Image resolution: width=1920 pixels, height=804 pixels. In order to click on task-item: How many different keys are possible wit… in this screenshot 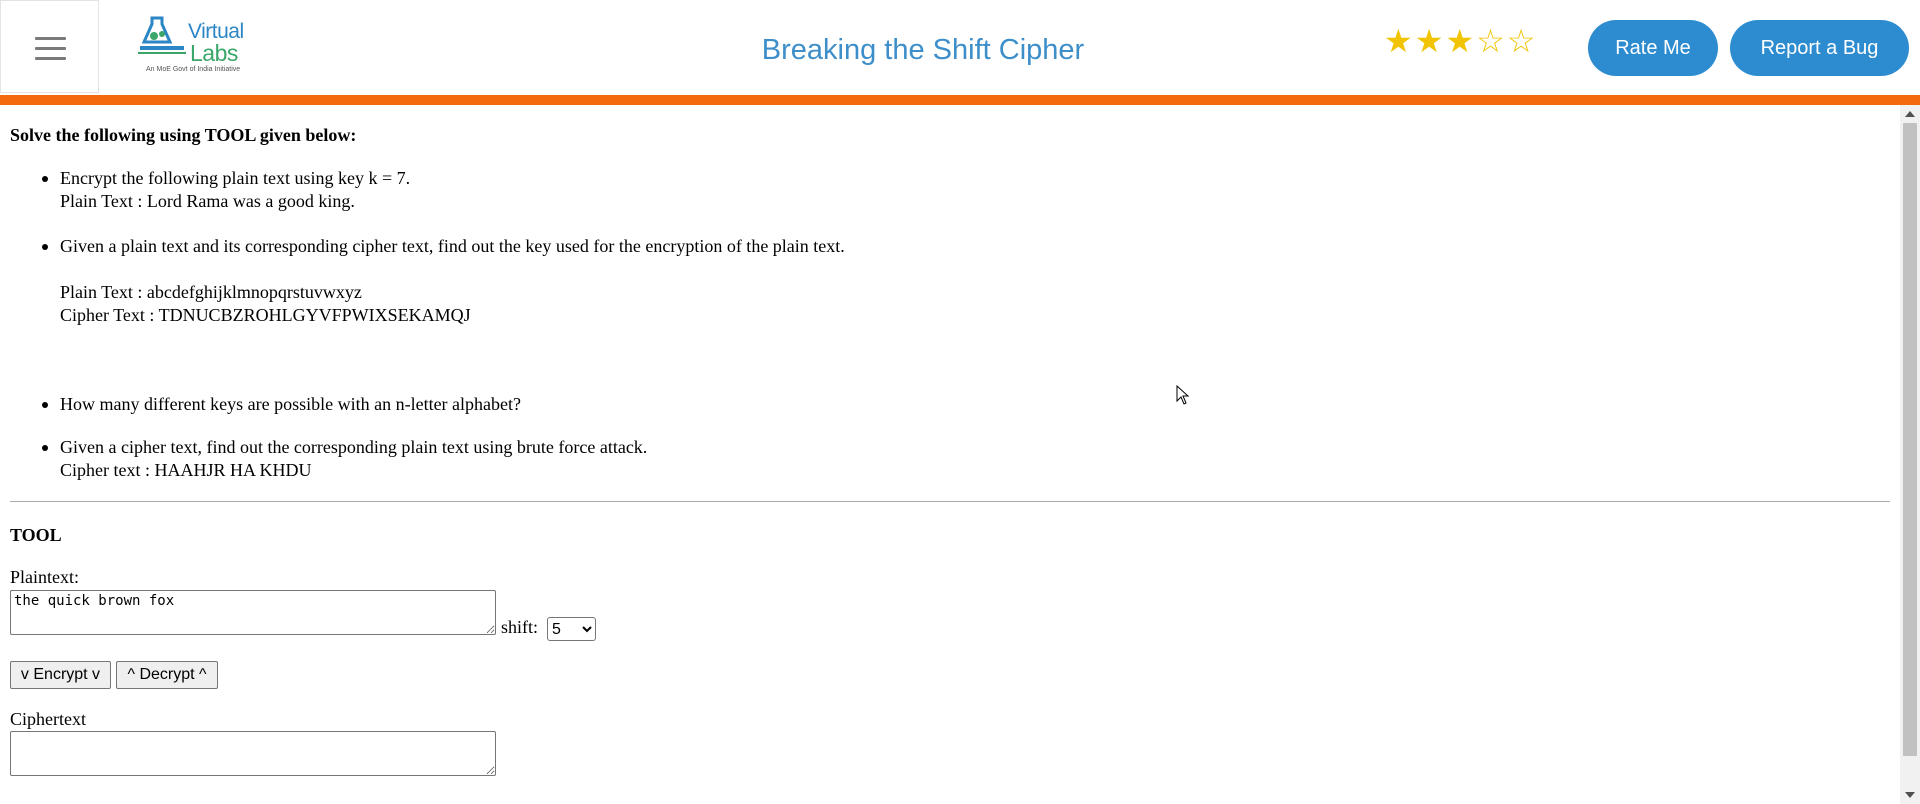, I will do `click(281, 404)`.